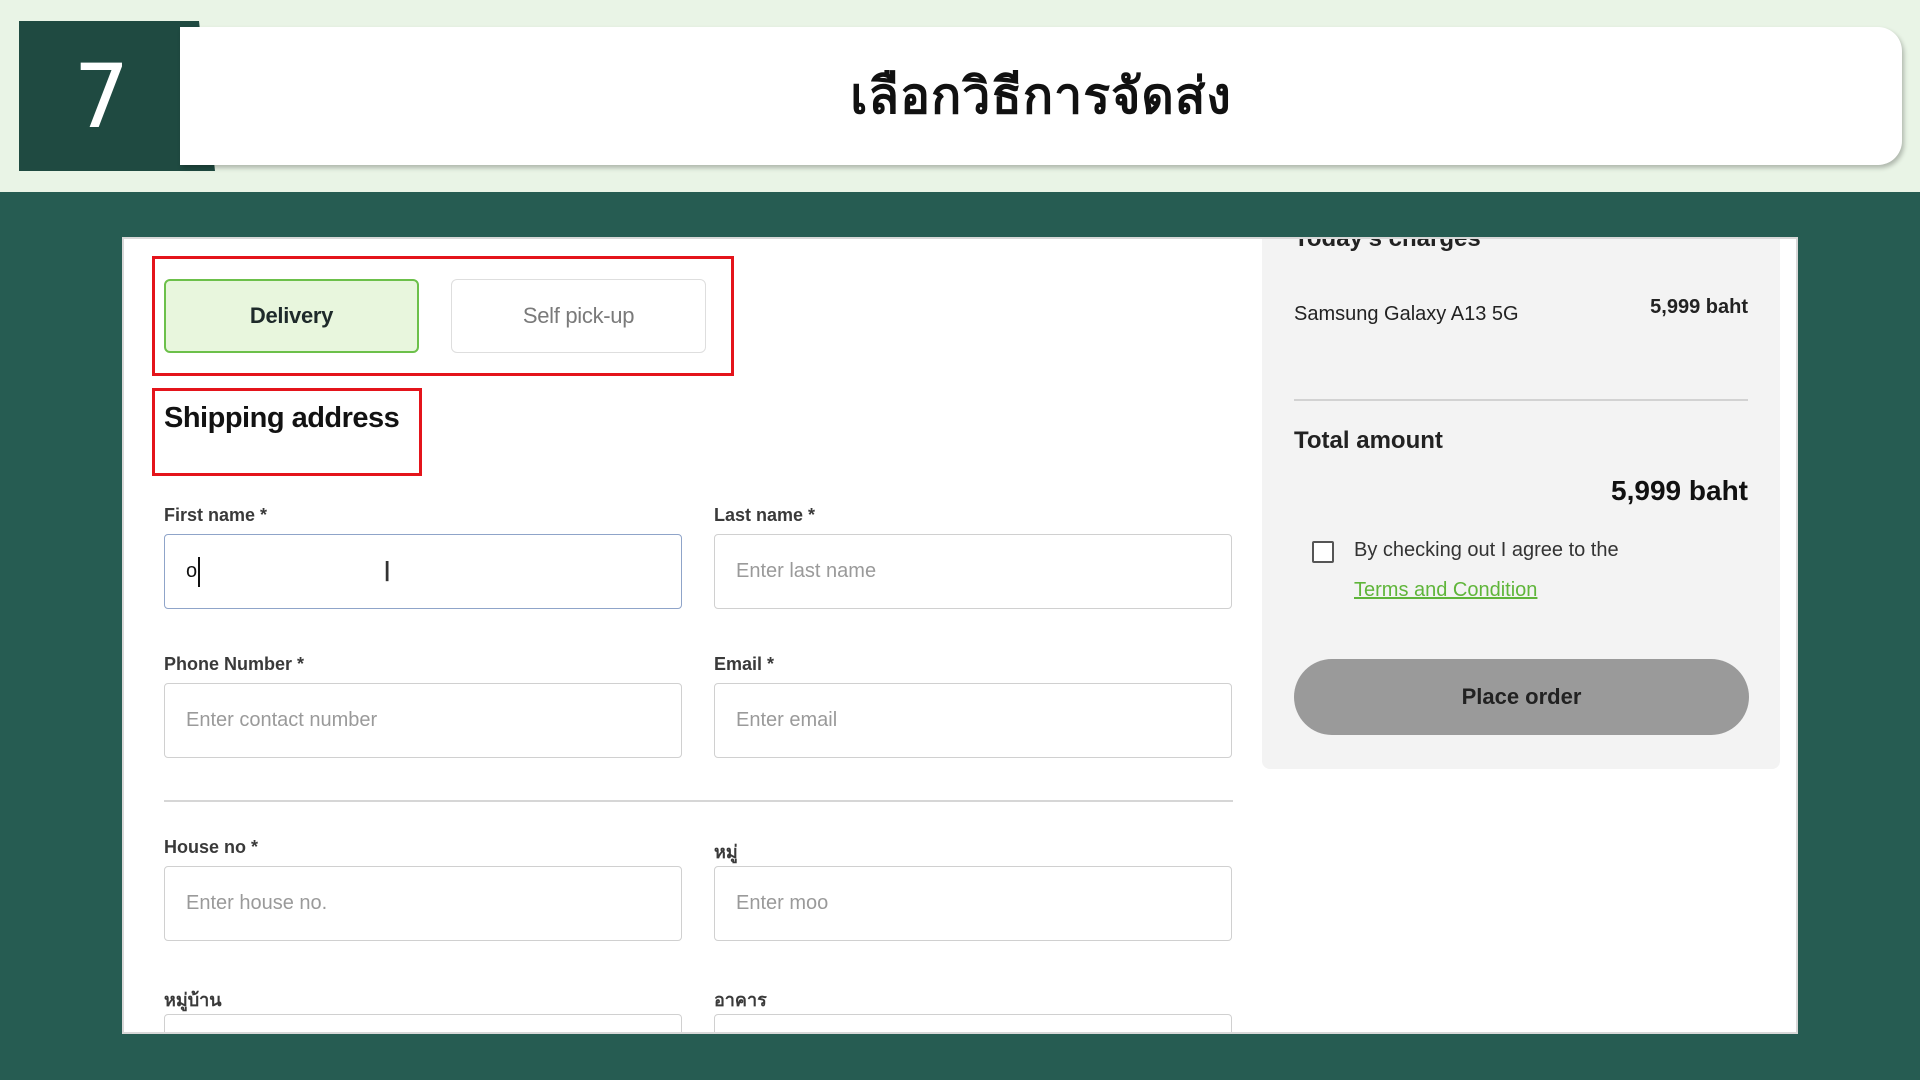 The width and height of the screenshot is (1920, 1080). I want to click on item-name: Samsung Galaxy A13 5G, so click(1406, 314).